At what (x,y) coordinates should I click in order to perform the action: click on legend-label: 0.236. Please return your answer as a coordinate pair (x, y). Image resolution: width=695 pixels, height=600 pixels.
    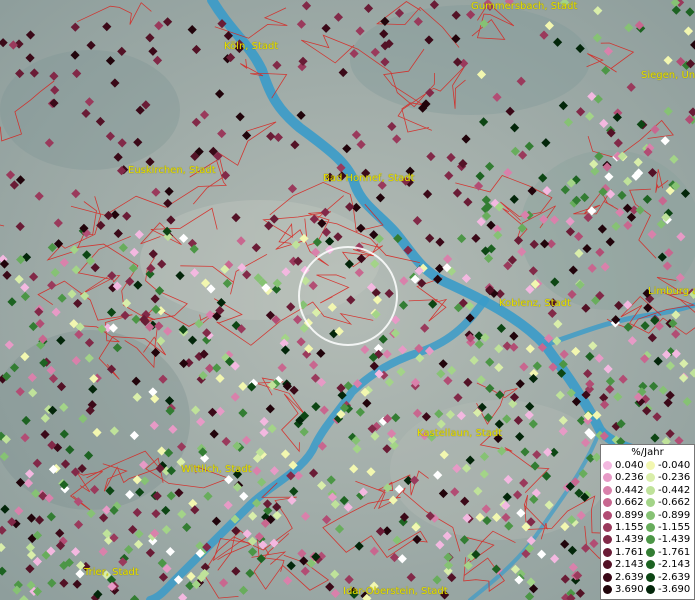
    Looking at the image, I should click on (629, 478).